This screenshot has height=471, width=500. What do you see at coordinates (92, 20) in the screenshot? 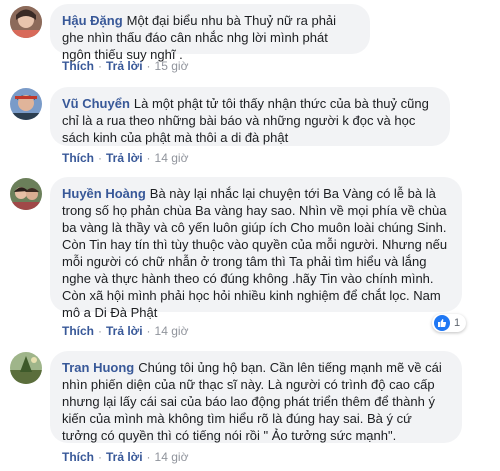
I see `commenter-name: Hậu Đặng` at bounding box center [92, 20].